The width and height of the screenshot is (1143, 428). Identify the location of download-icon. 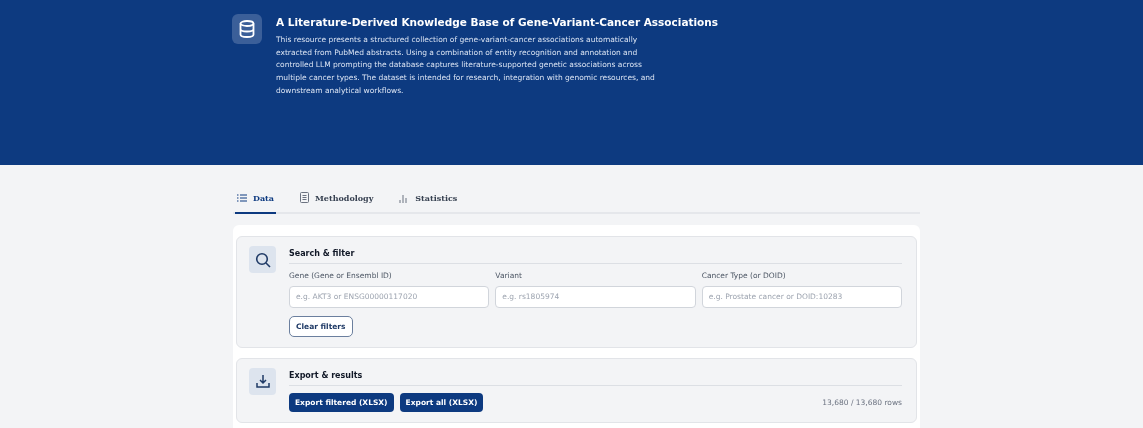
(262, 381).